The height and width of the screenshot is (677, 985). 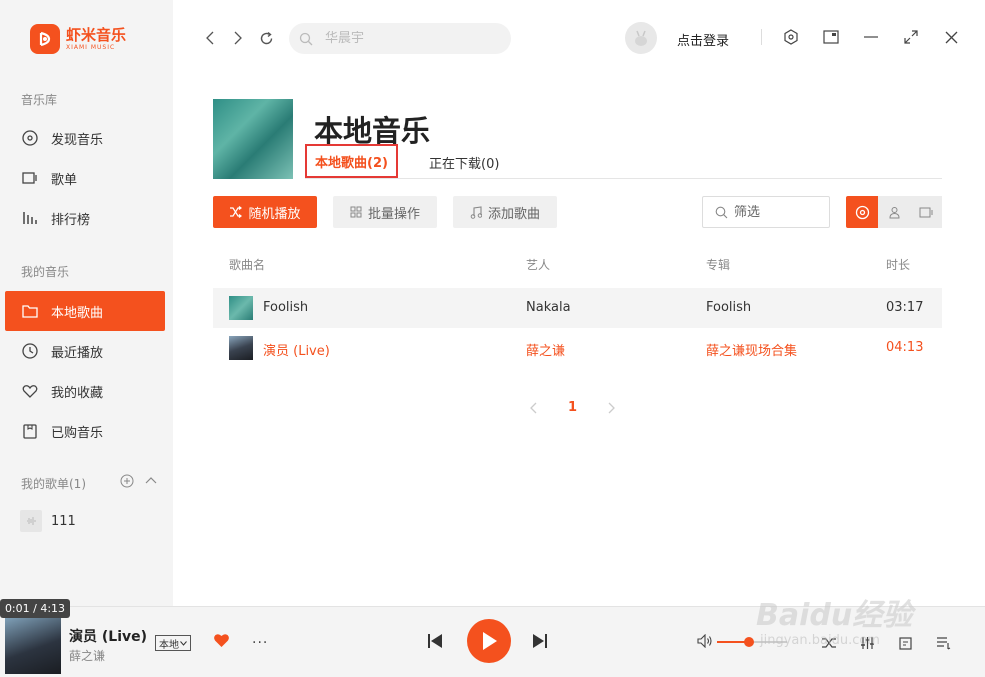 I want to click on column-header-duration: 时长, so click(x=898, y=264).